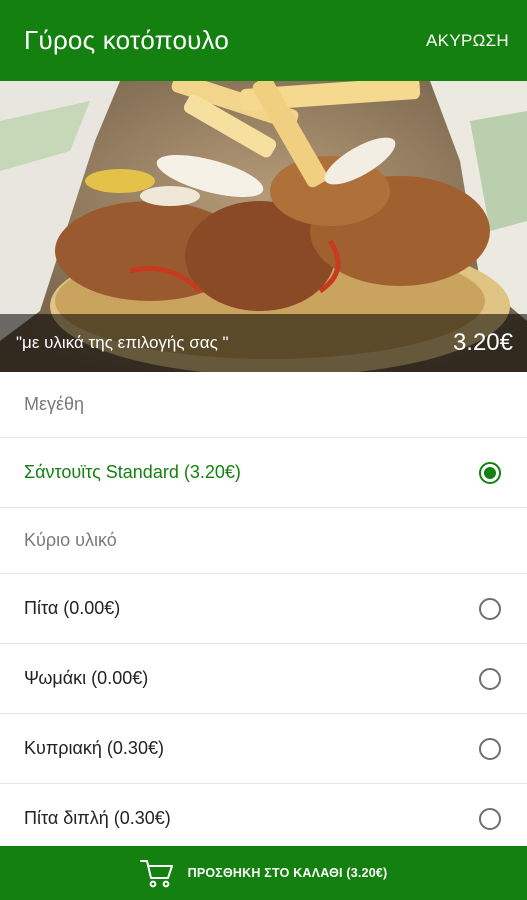 The height and width of the screenshot is (900, 527). Describe the element at coordinates (467, 41) in the screenshot. I see `cancel-button: ΑΚΥΡΩΣΗ` at that location.